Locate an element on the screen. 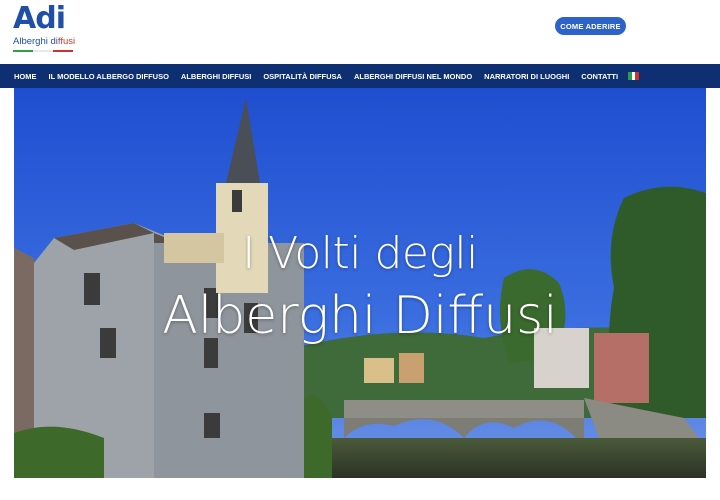 This screenshot has width=720, height=500. tricolor-line is located at coordinates (43, 51).